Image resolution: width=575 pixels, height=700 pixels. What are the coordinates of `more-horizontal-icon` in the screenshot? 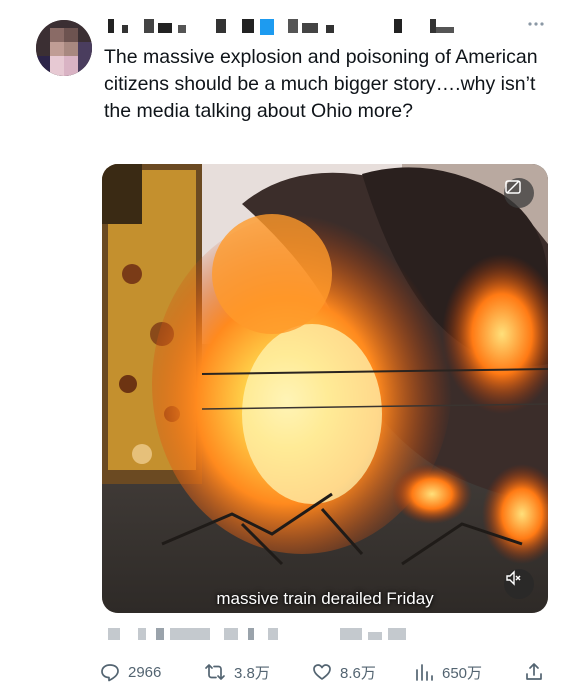 It's located at (536, 24).